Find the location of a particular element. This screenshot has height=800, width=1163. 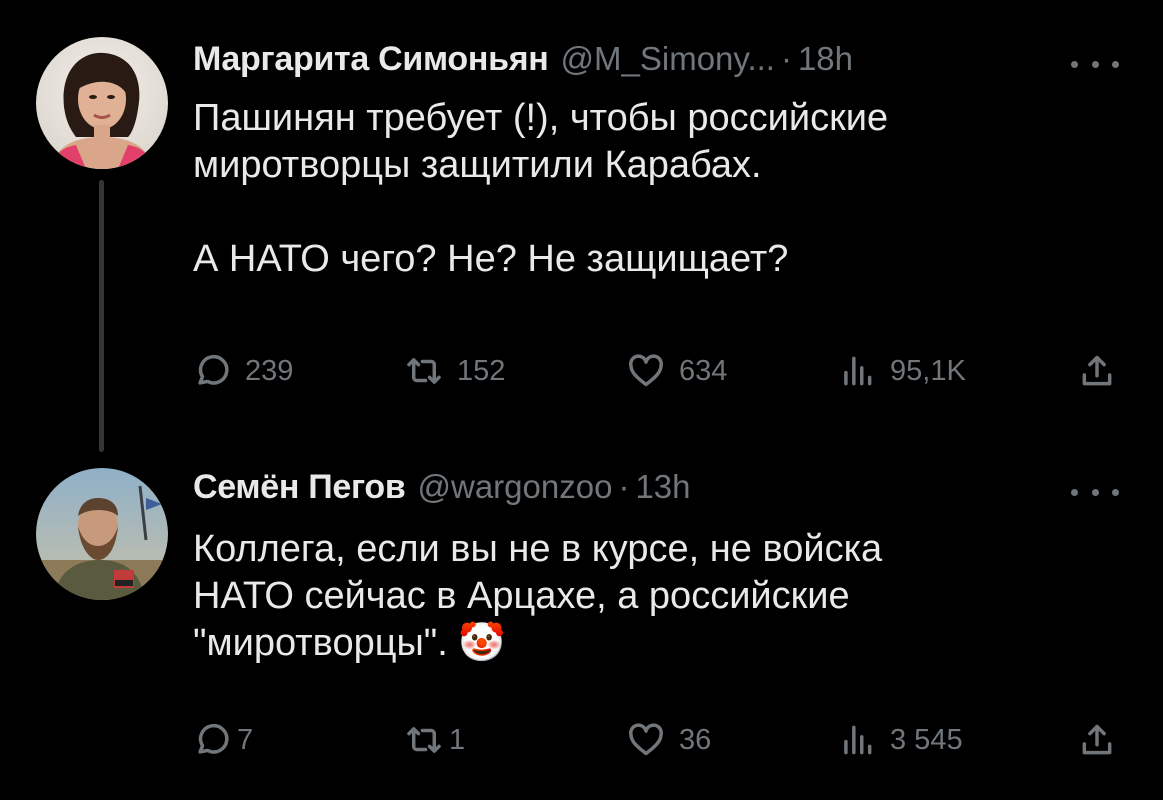

like-count: 36 is located at coordinates (695, 739).